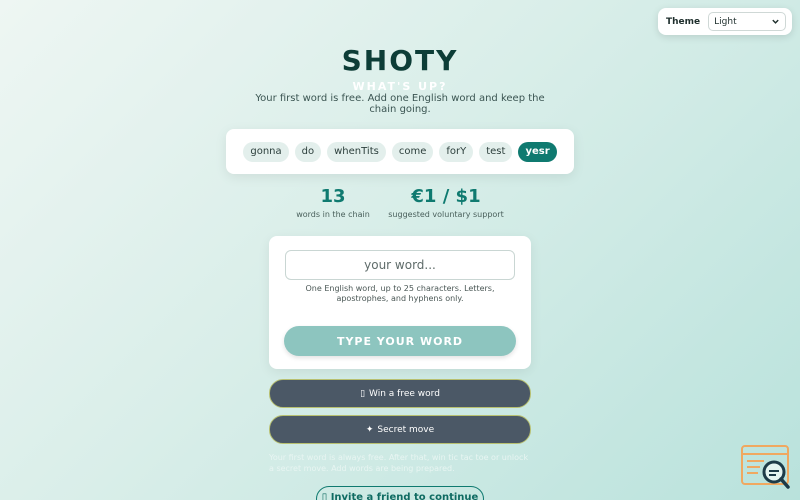 The height and width of the screenshot is (500, 800). What do you see at coordinates (412, 151) in the screenshot?
I see `chain-word: come` at bounding box center [412, 151].